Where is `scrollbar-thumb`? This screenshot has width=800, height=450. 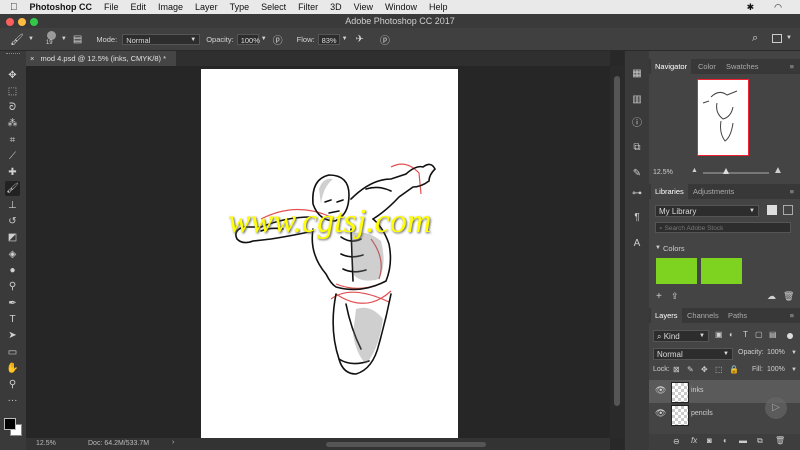
scrollbar-thumb is located at coordinates (617, 241).